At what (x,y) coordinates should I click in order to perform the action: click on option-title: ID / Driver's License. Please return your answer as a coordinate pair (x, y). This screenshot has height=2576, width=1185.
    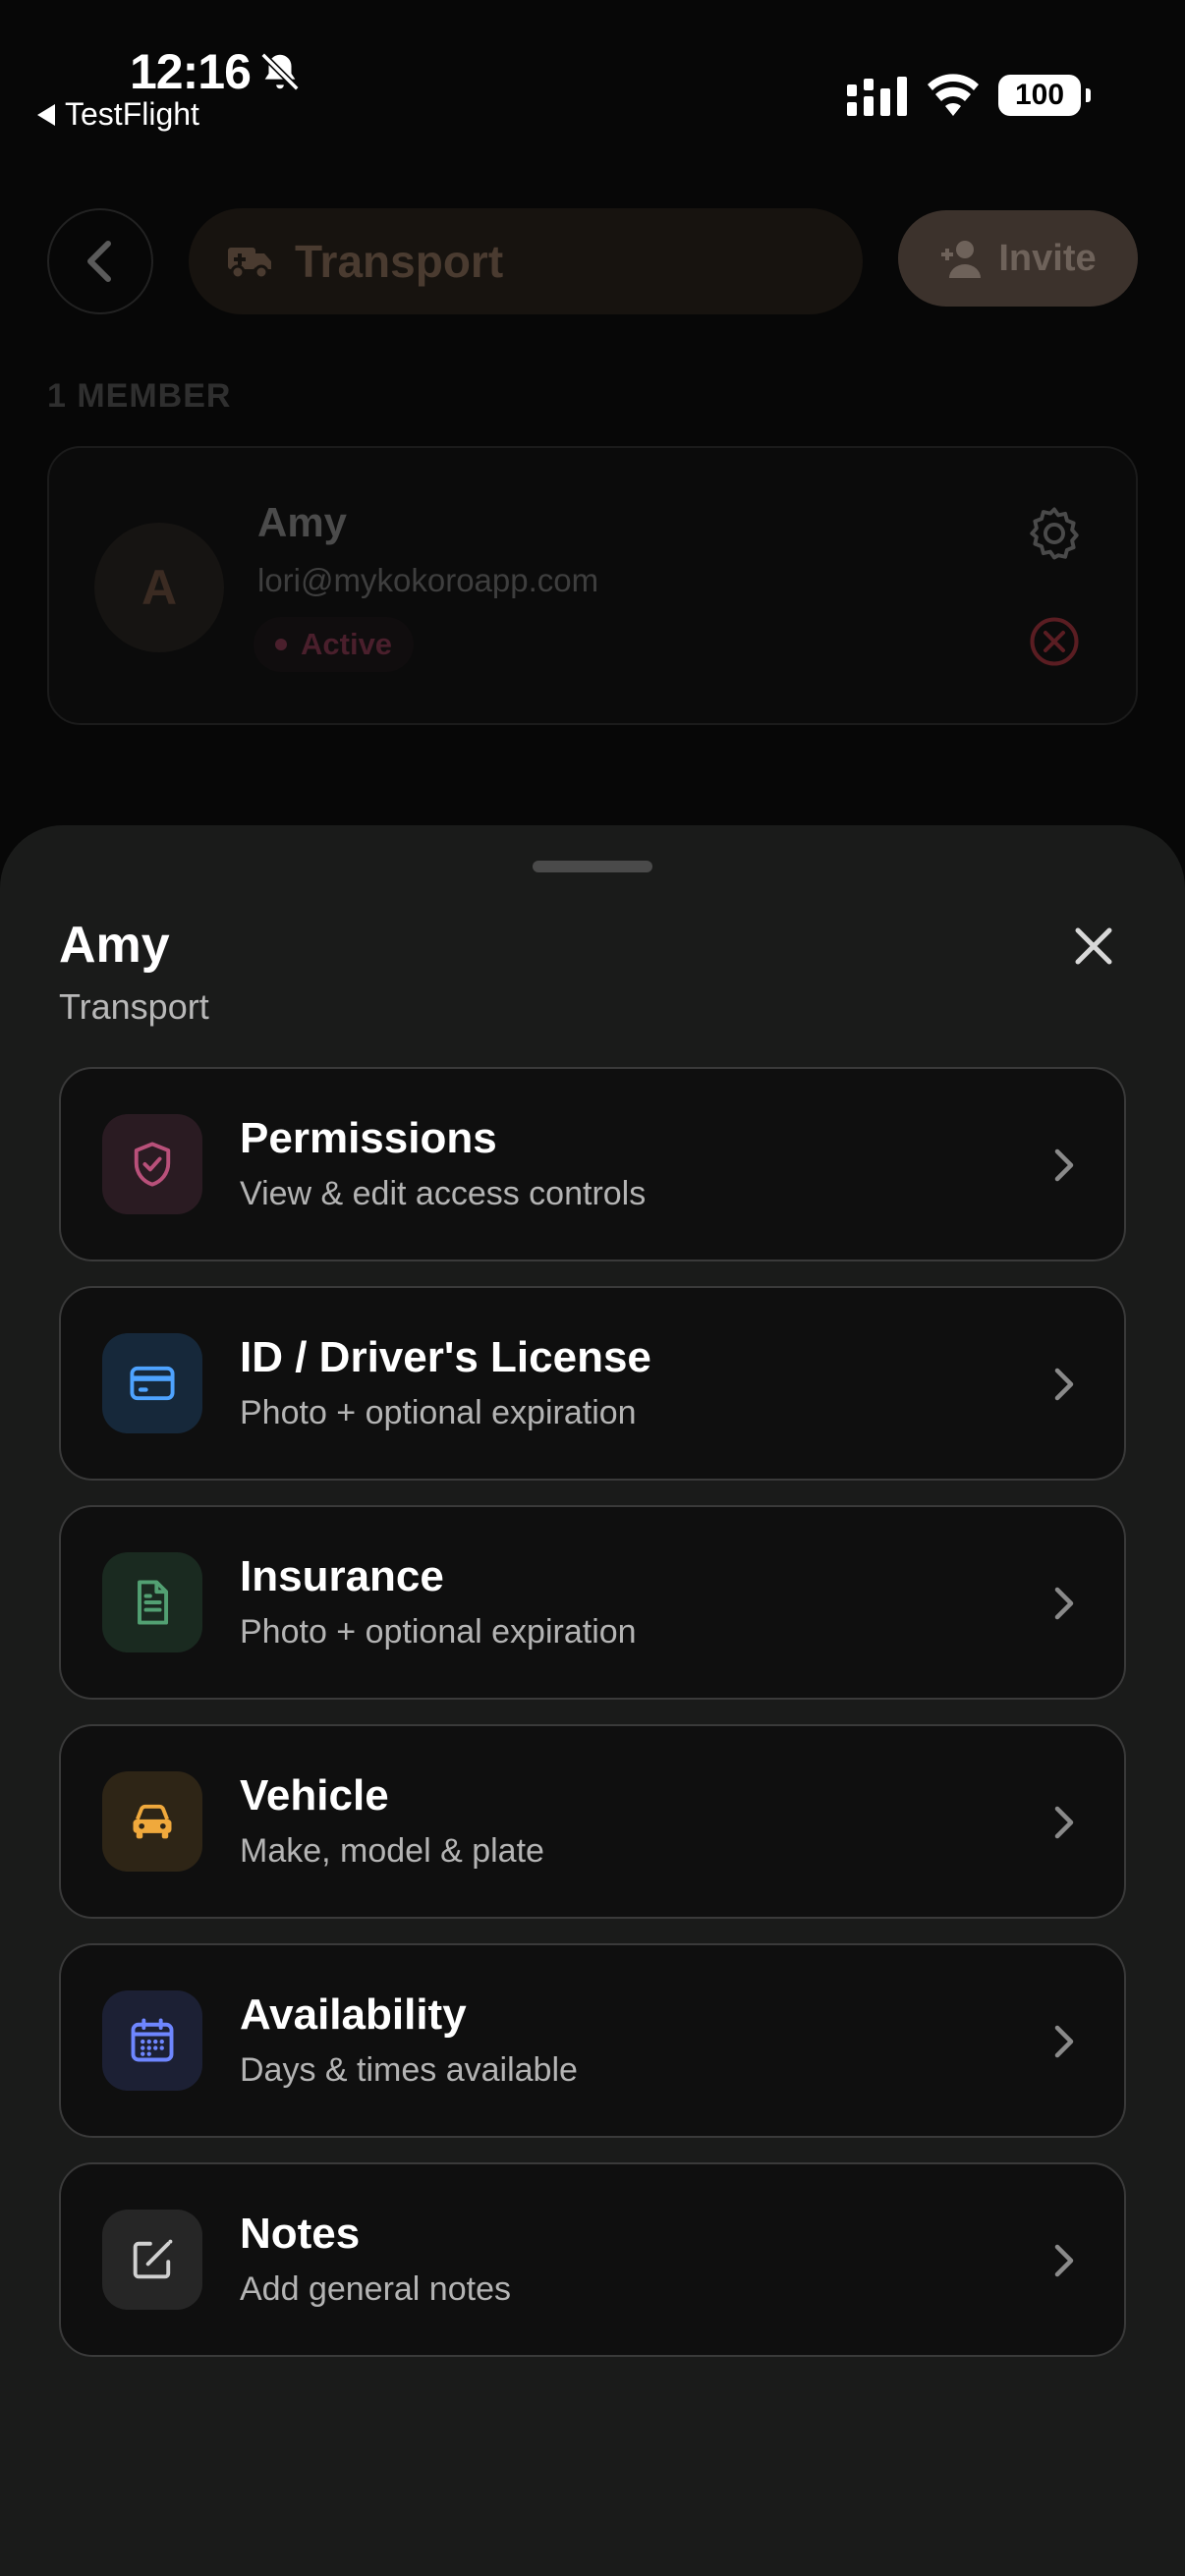
    Looking at the image, I should click on (446, 1357).